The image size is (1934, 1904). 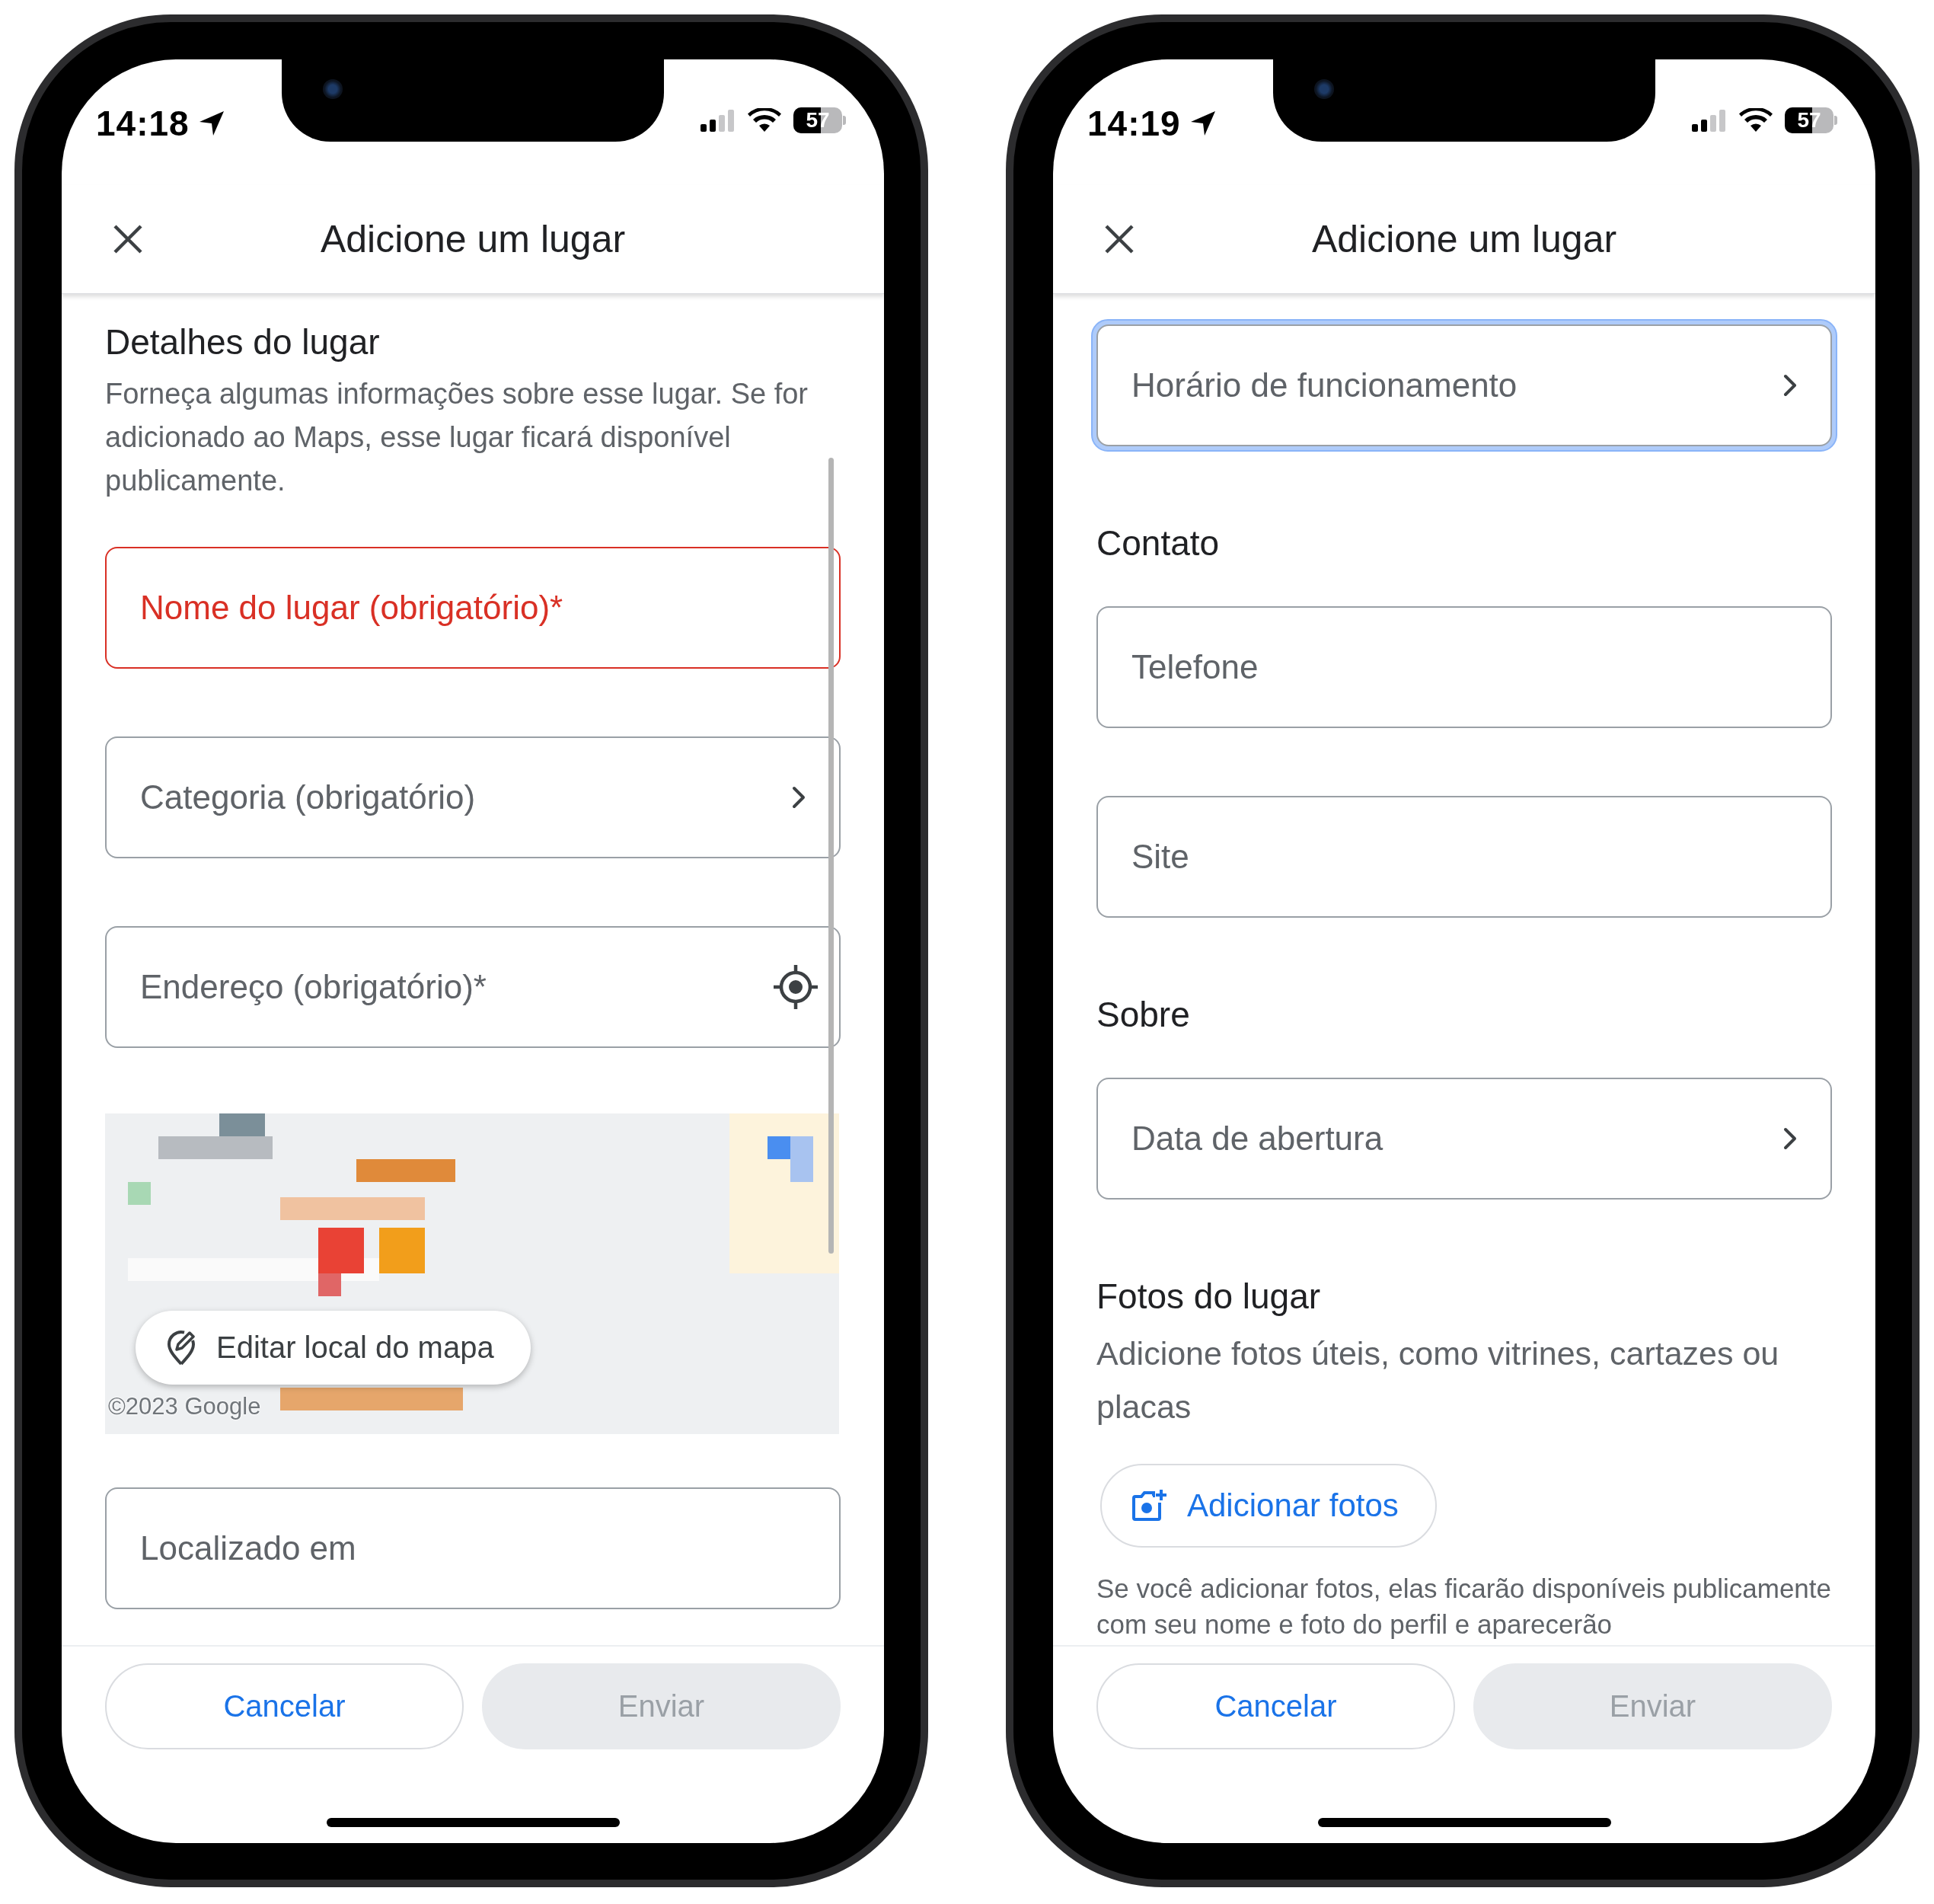 What do you see at coordinates (1158, 543) in the screenshot?
I see `section-heading: Contato` at bounding box center [1158, 543].